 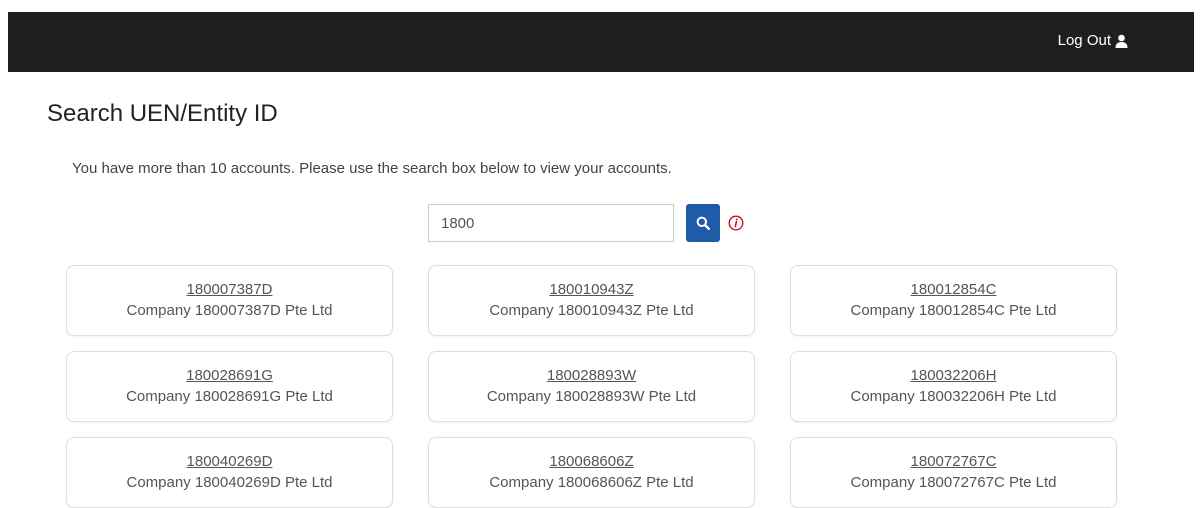 What do you see at coordinates (591, 310) in the screenshot?
I see `account-company-name: Company 180010943Z Pte Ltd` at bounding box center [591, 310].